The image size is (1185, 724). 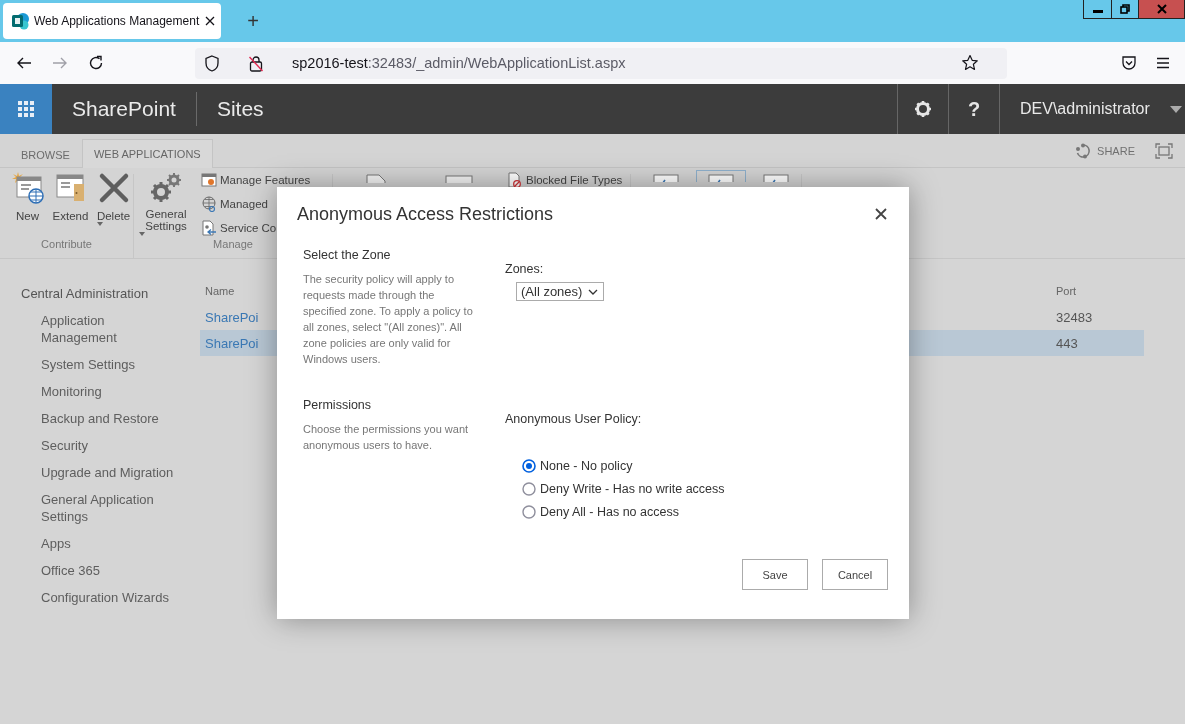 I want to click on group-label: Manage, so click(x=233, y=245).